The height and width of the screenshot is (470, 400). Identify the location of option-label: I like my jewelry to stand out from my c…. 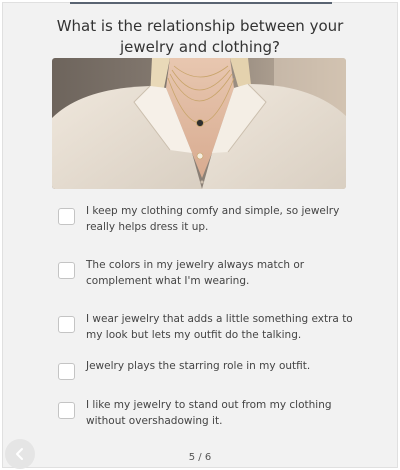
(220, 413).